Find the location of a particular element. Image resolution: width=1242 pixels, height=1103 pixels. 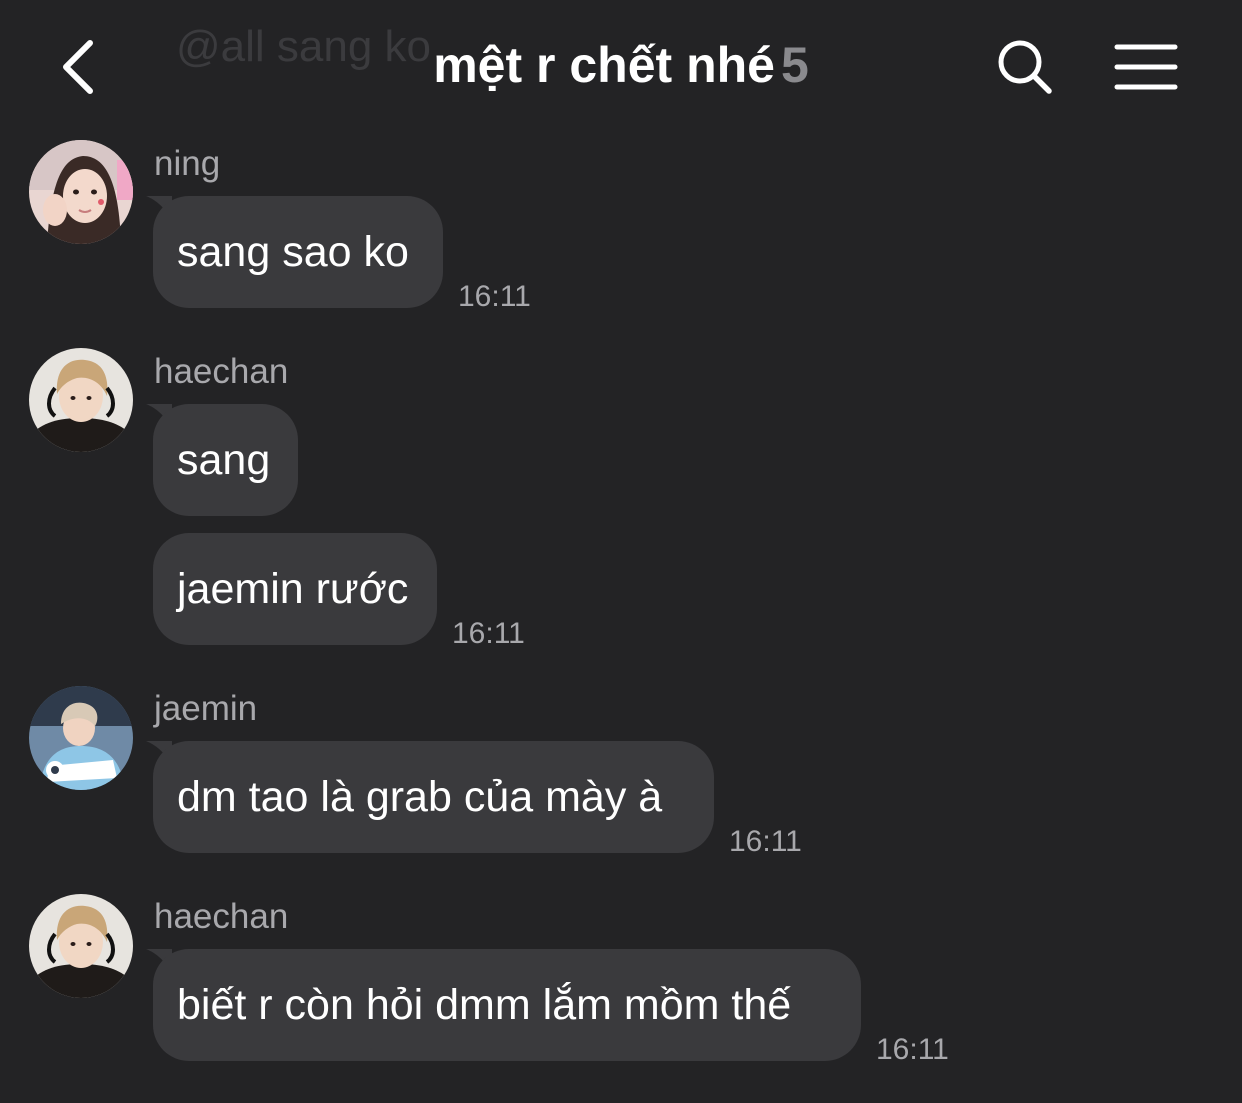

hamburger-menu-icon is located at coordinates (1146, 67).